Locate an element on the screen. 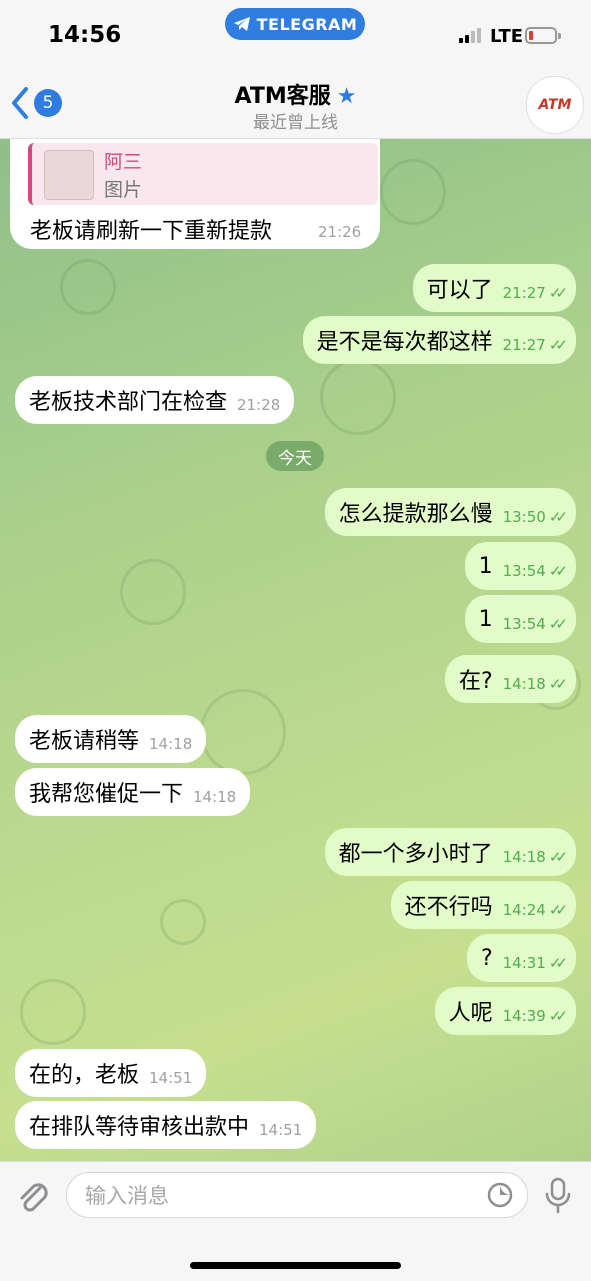  message-text: 怎么提款那么慢 is located at coordinates (415, 514).